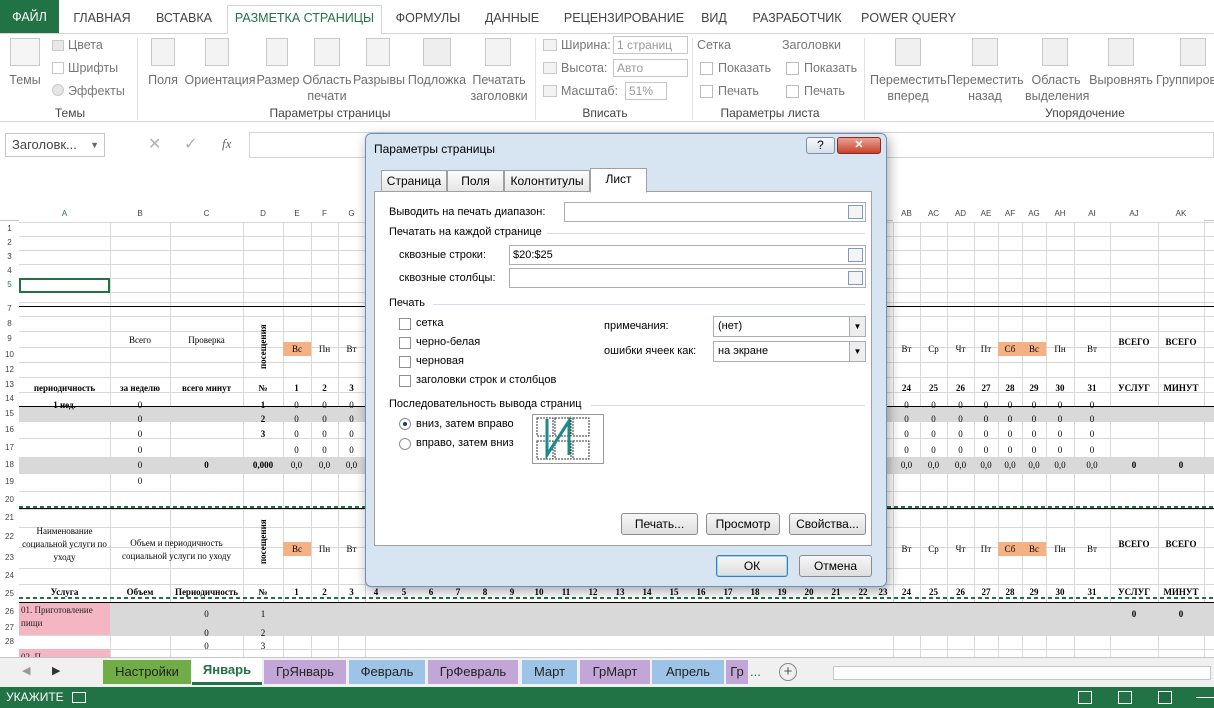 This screenshot has height=708, width=1214. I want to click on tab-page-layout: РАЗМЕТКА СТРАНИЦЫ, so click(304, 20).